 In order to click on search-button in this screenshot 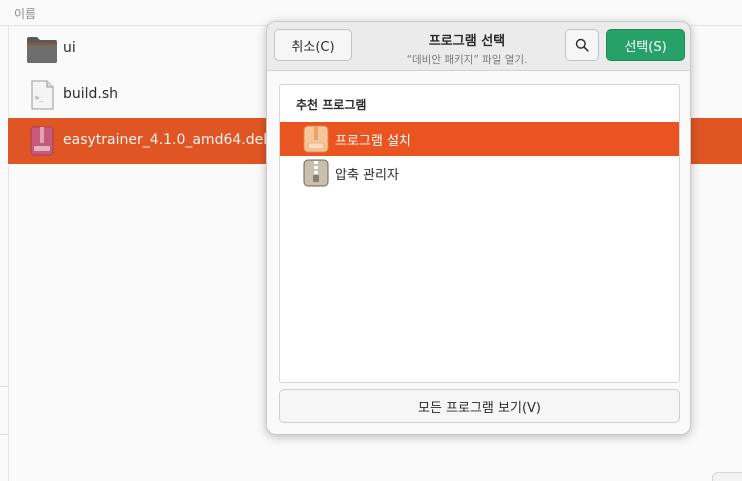, I will do `click(582, 45)`.